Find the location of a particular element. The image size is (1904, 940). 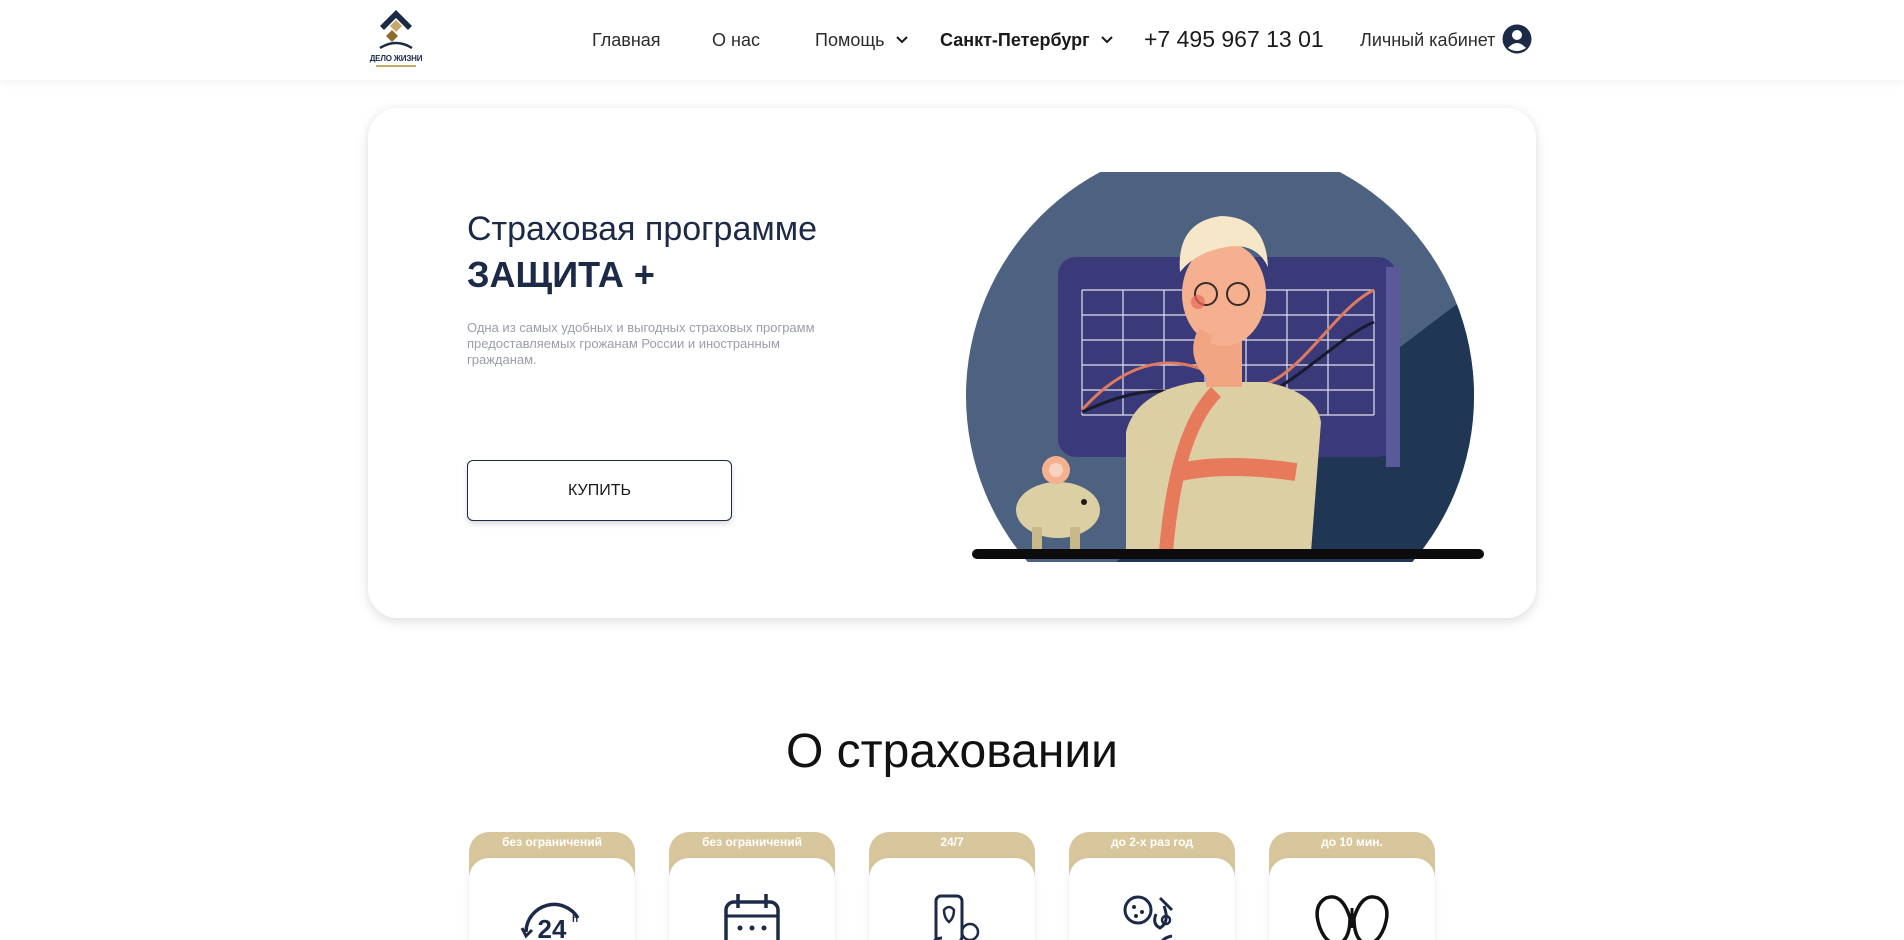

feature-card: до 10 мин. is located at coordinates (1352, 886).